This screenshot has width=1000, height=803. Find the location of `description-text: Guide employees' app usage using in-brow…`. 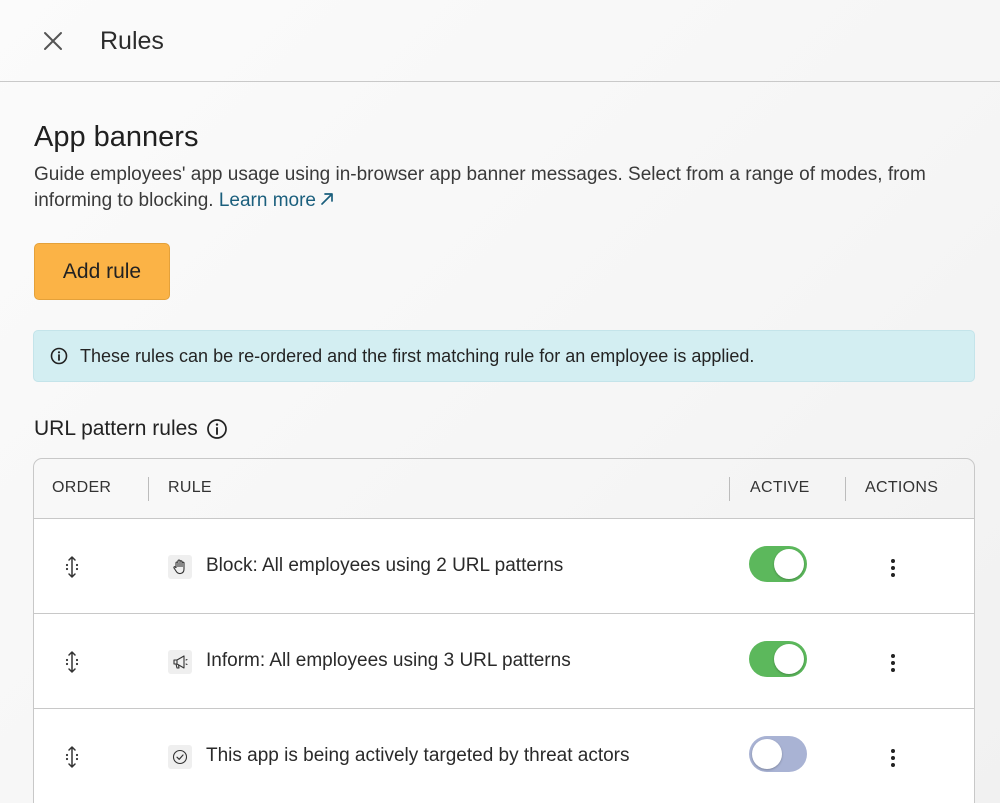

description-text: Guide employees' app usage using in-brow… is located at coordinates (480, 187).